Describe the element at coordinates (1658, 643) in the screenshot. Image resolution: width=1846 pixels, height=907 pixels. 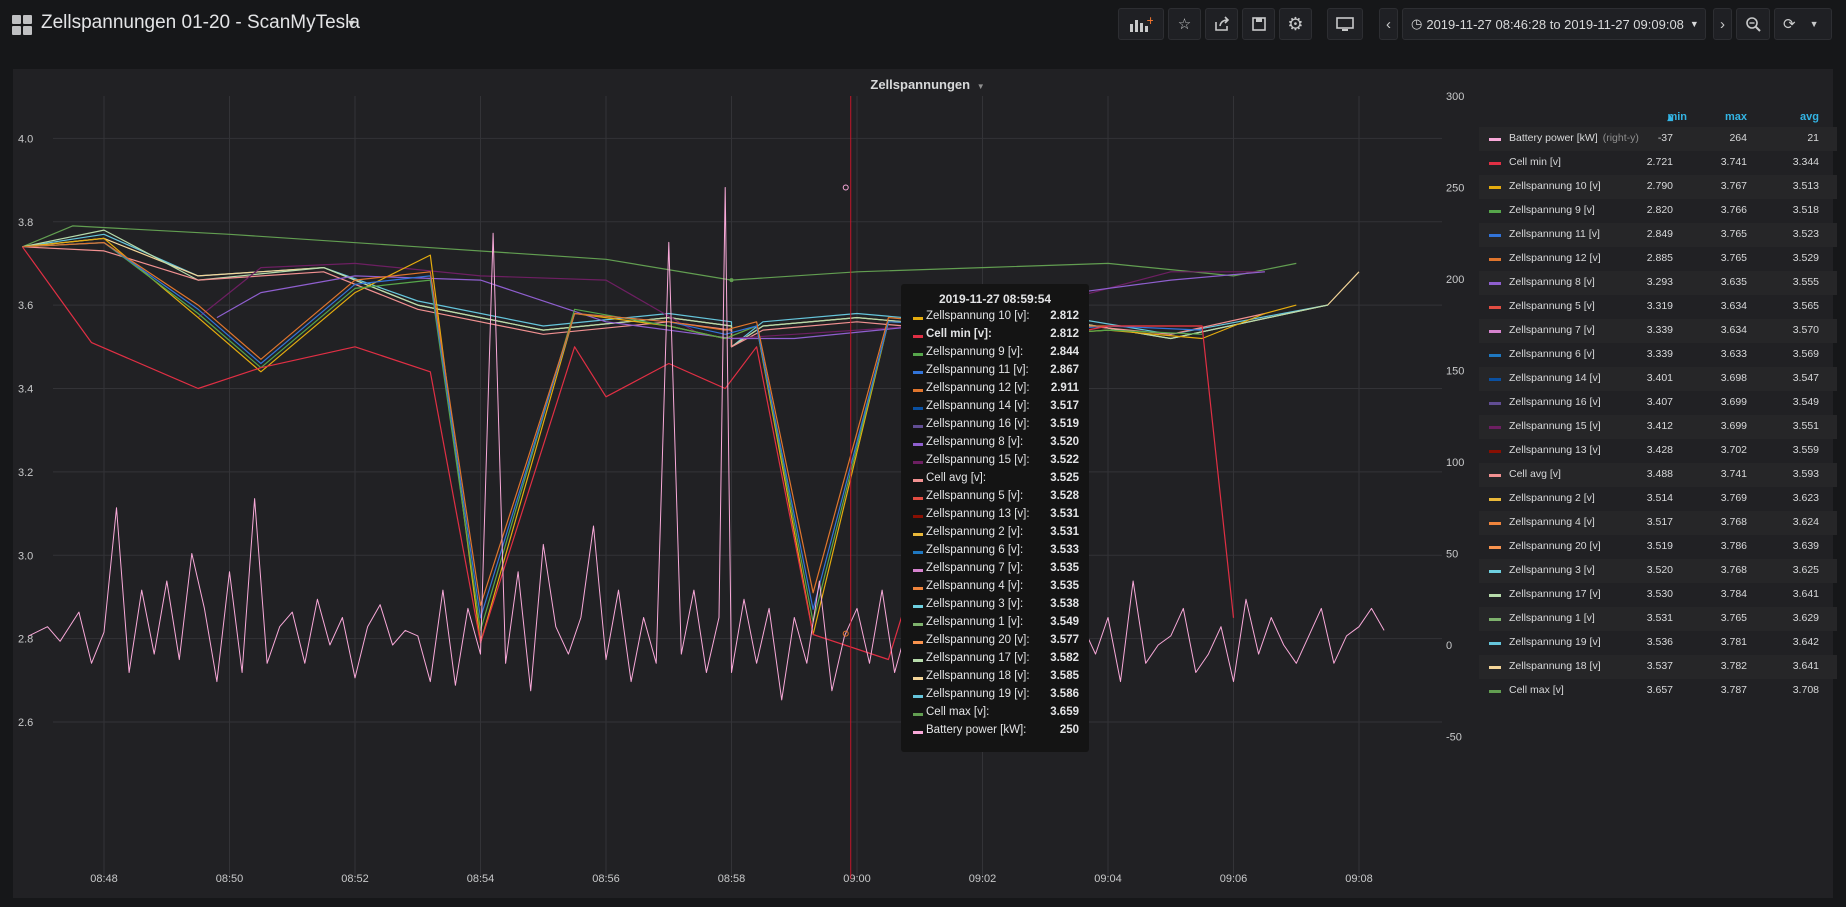
I see `legend-row: Zellspannung 19 [v] 3.536 3.781 3.642` at that location.